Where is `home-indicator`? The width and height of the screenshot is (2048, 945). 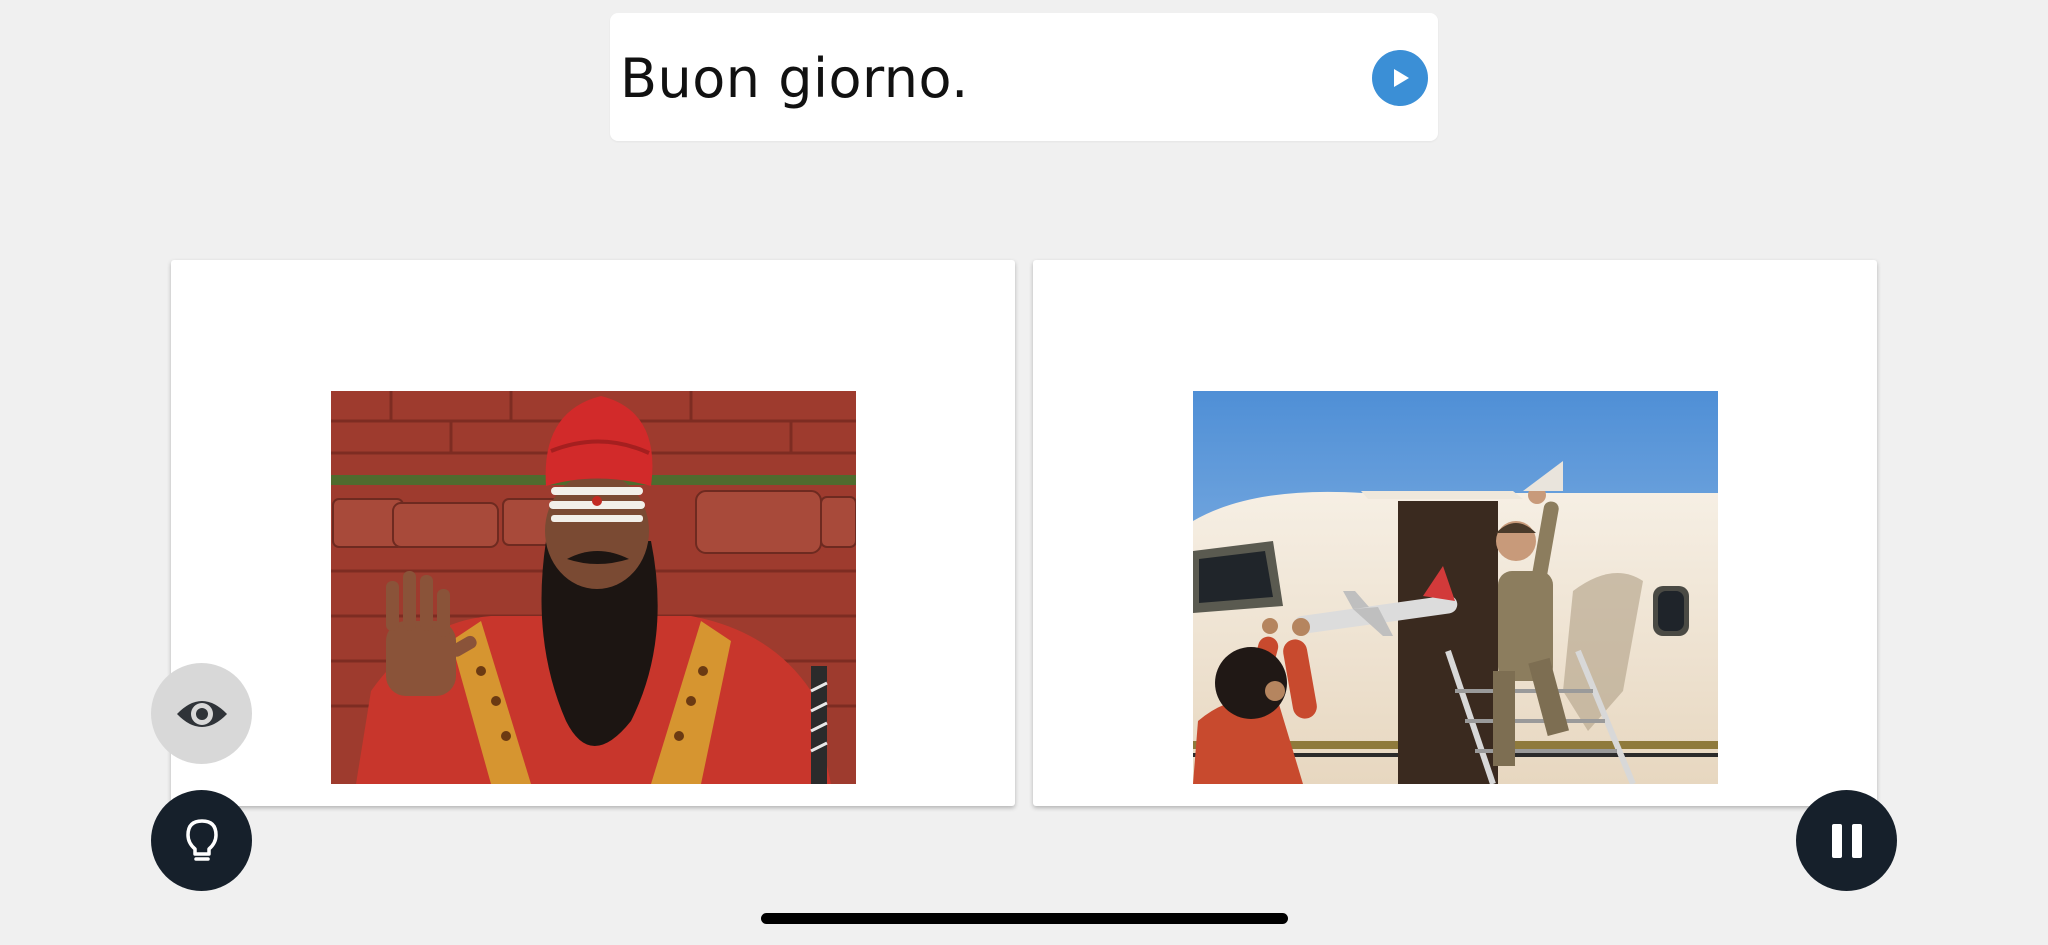 home-indicator is located at coordinates (1024, 918).